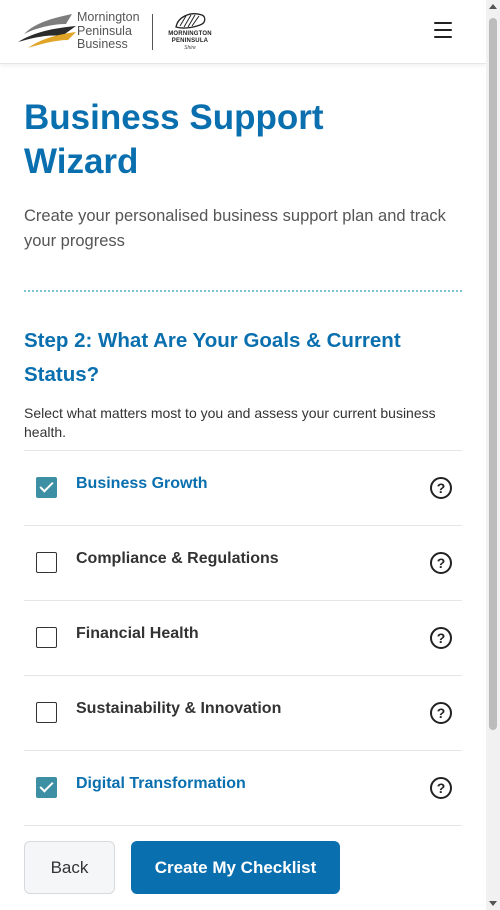 Image resolution: width=500 pixels, height=910 pixels. What do you see at coordinates (493, 374) in the screenshot?
I see `scrollbar-thumb` at bounding box center [493, 374].